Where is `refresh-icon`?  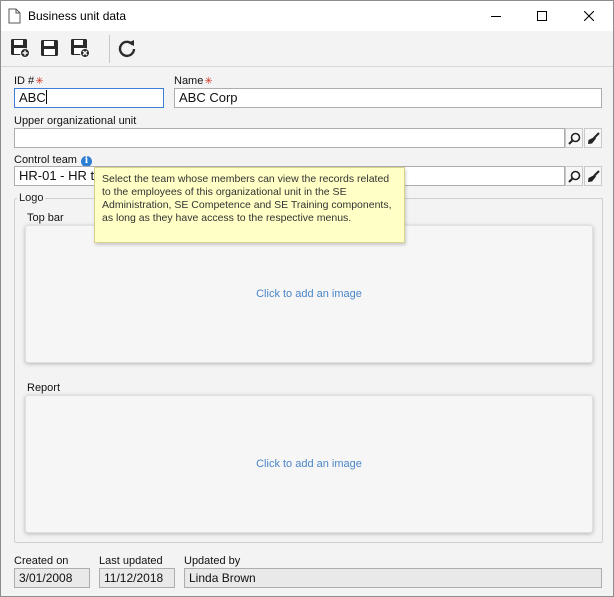
refresh-icon is located at coordinates (127, 49).